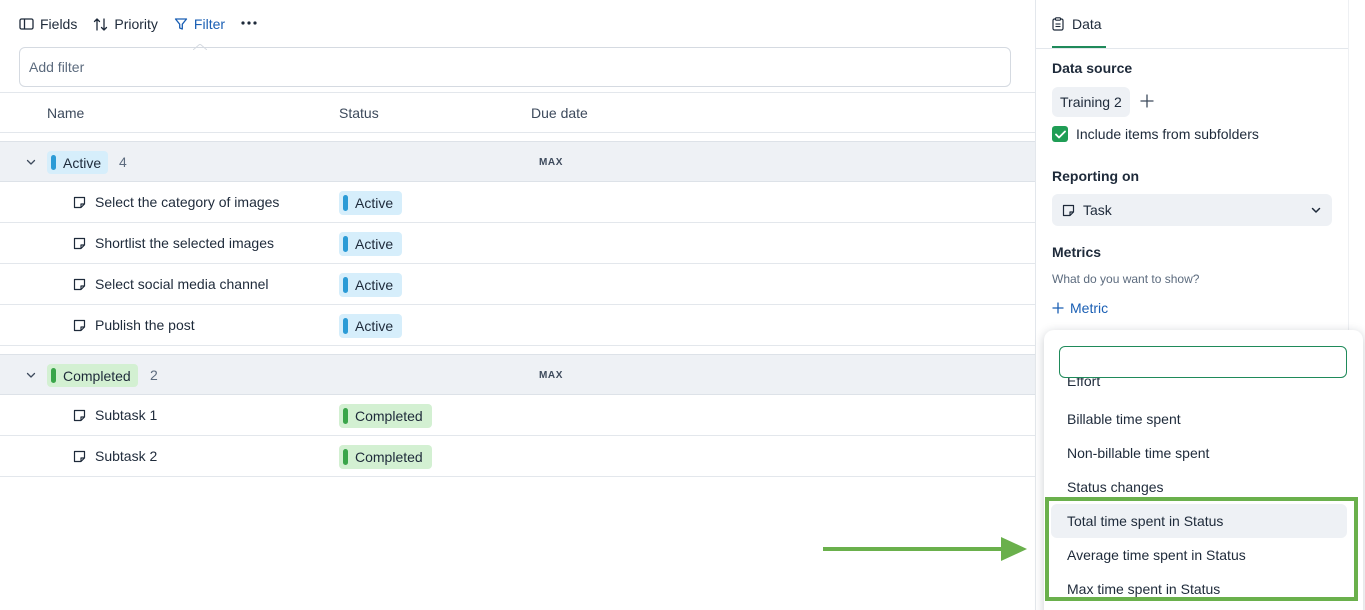  I want to click on column-header-name: Name, so click(65, 113).